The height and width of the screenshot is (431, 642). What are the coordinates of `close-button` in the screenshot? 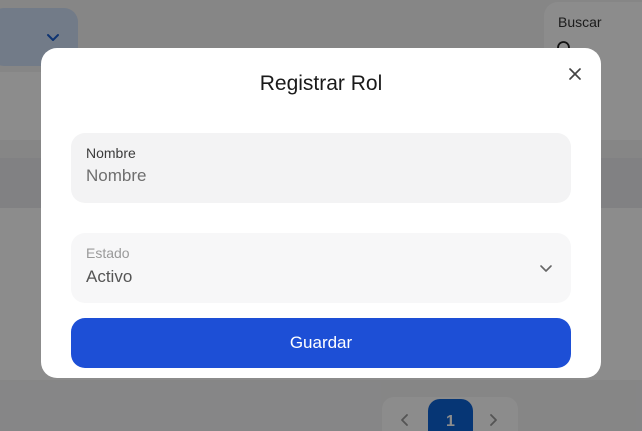 It's located at (575, 74).